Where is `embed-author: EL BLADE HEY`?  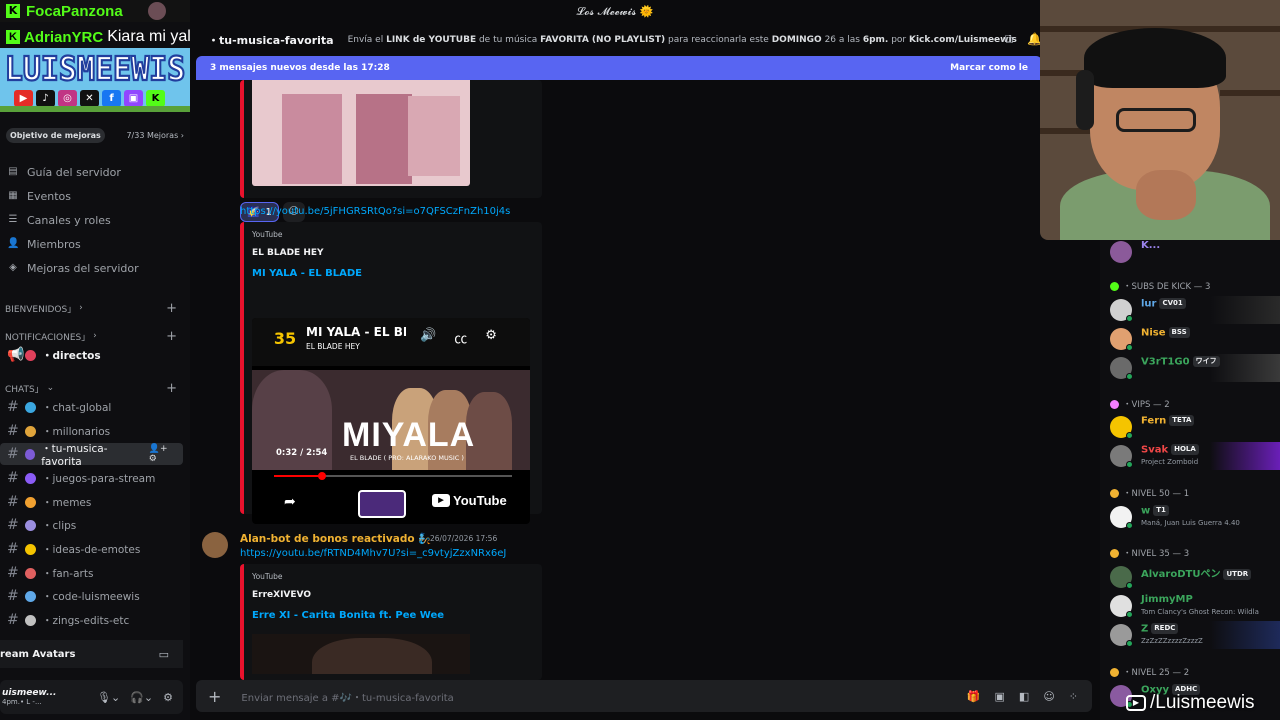 embed-author: EL BLADE HEY is located at coordinates (288, 253).